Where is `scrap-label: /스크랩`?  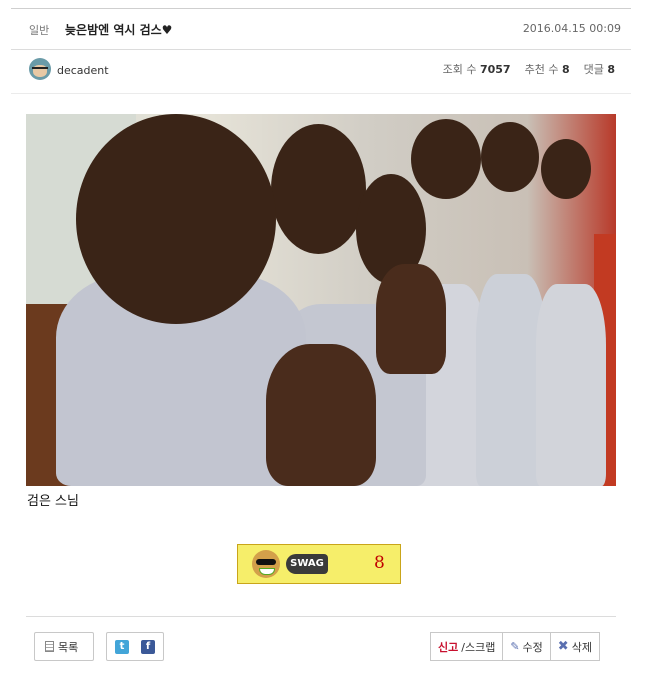
scrap-label: /스크랩 is located at coordinates (478, 647).